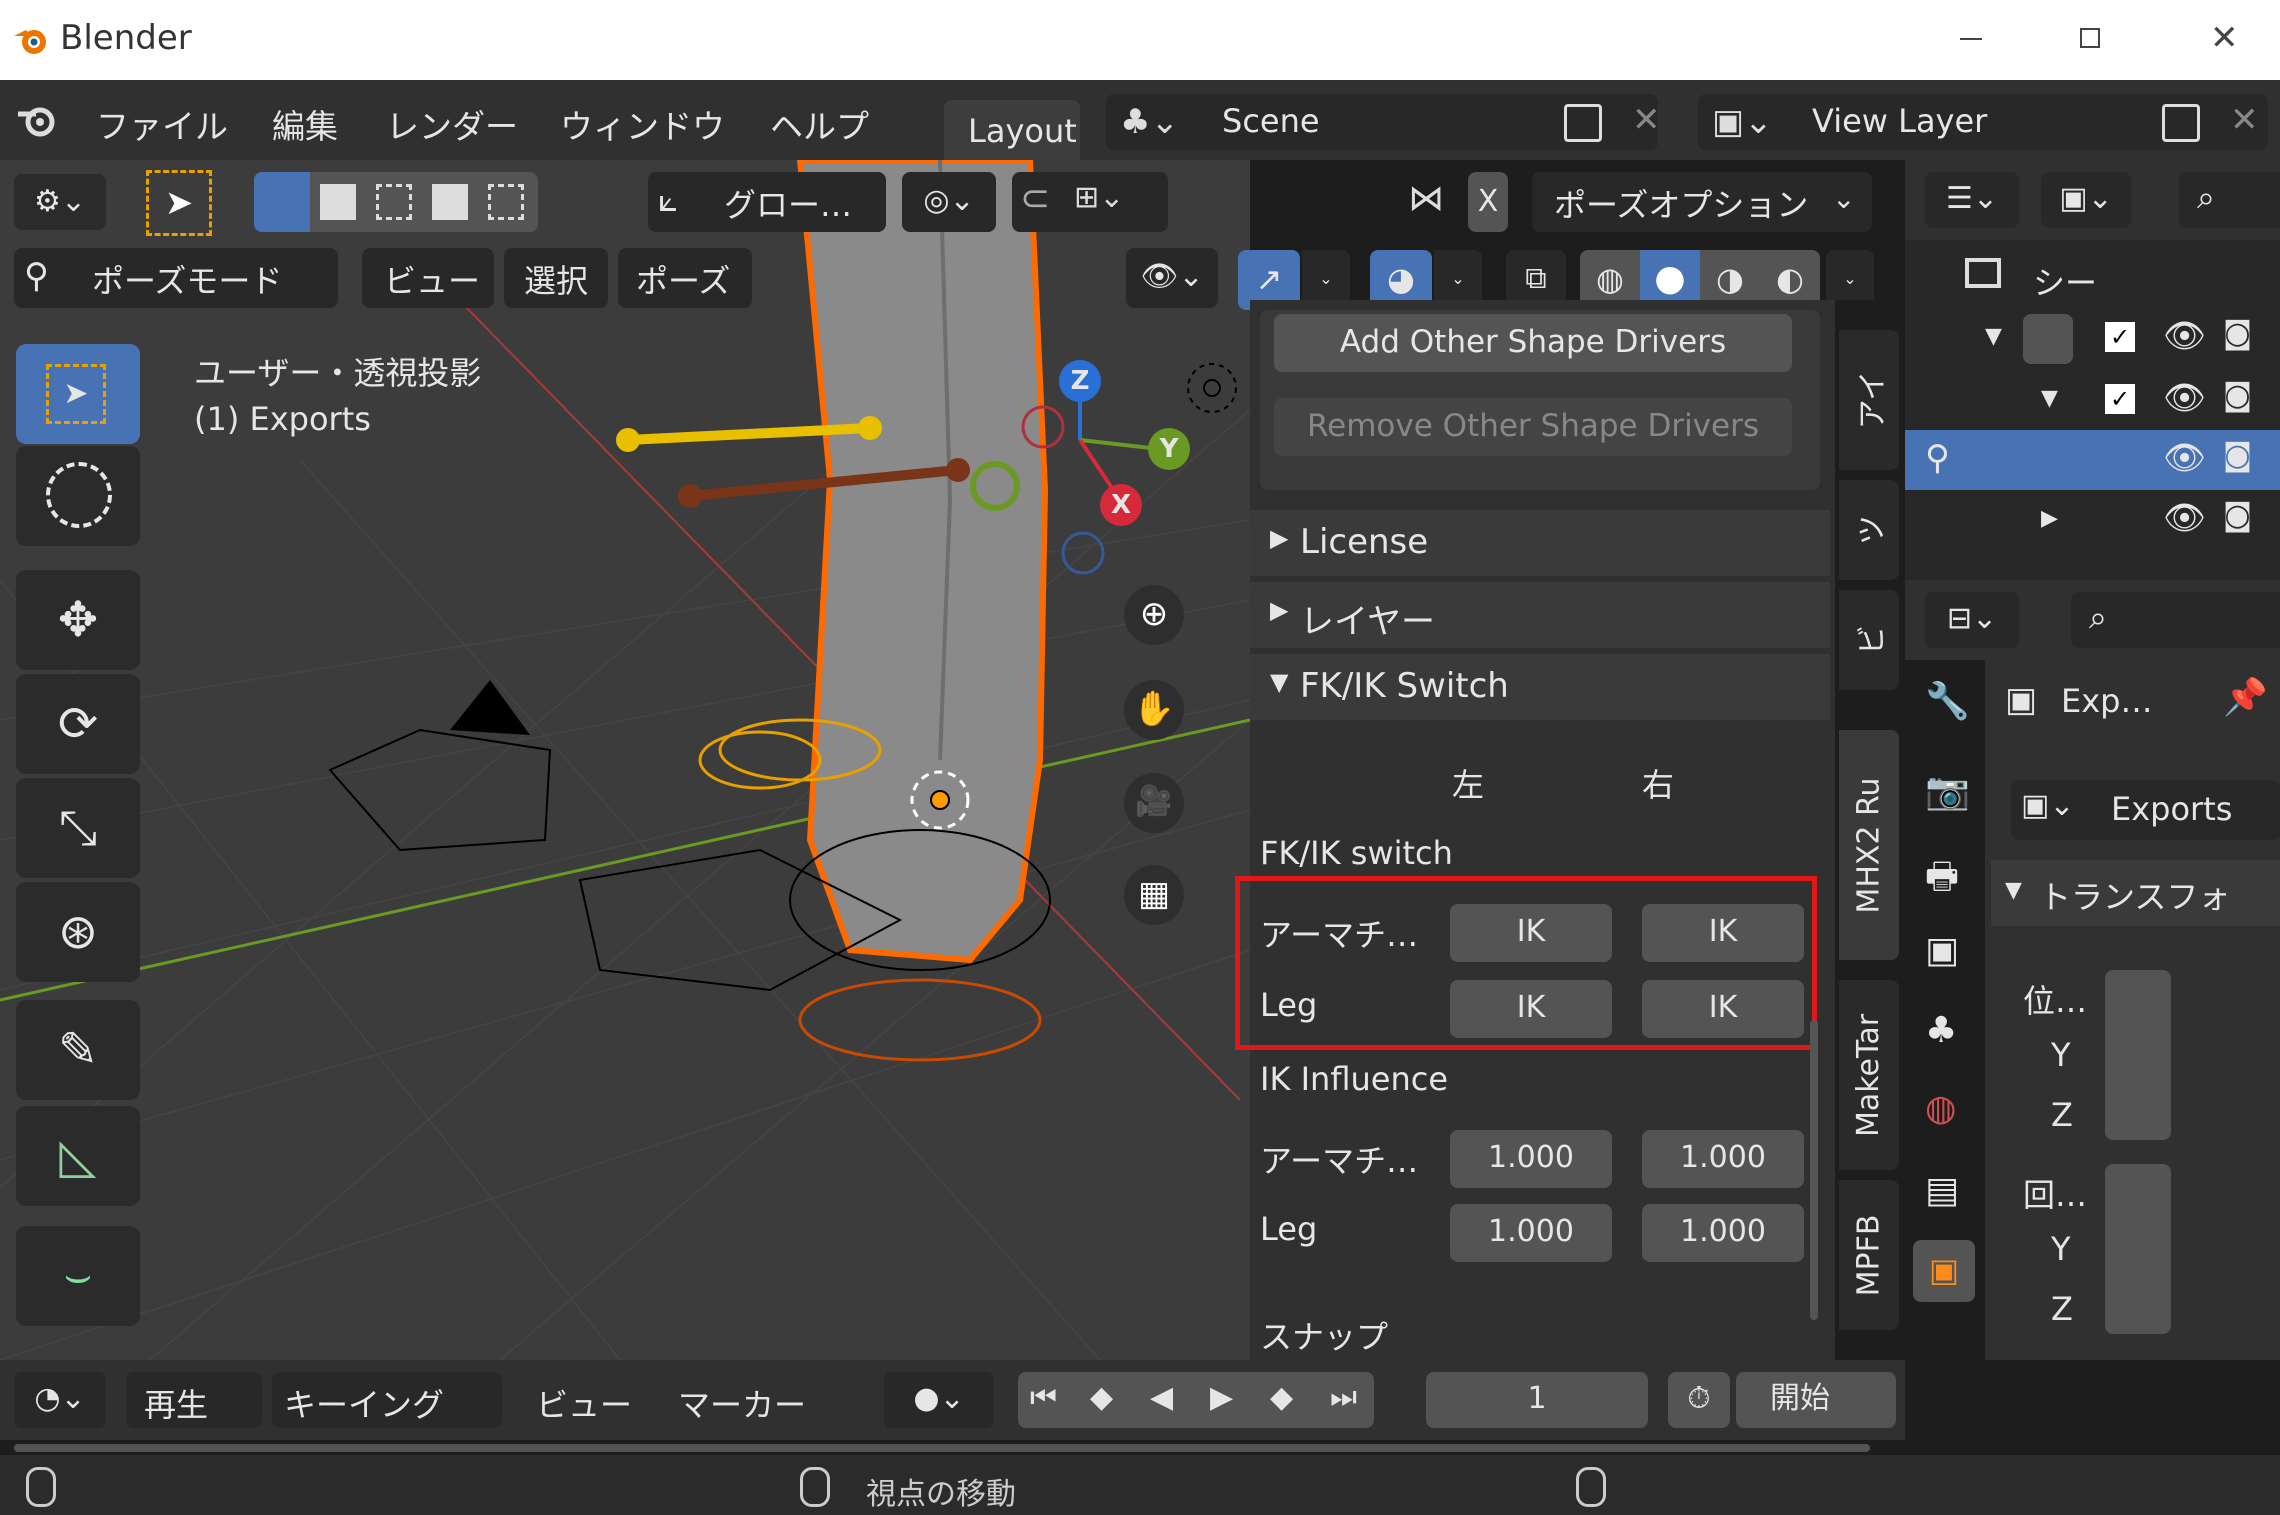 Image resolution: width=2280 pixels, height=1515 pixels. I want to click on next-keyframe-icon: ◆, so click(1281, 1397).